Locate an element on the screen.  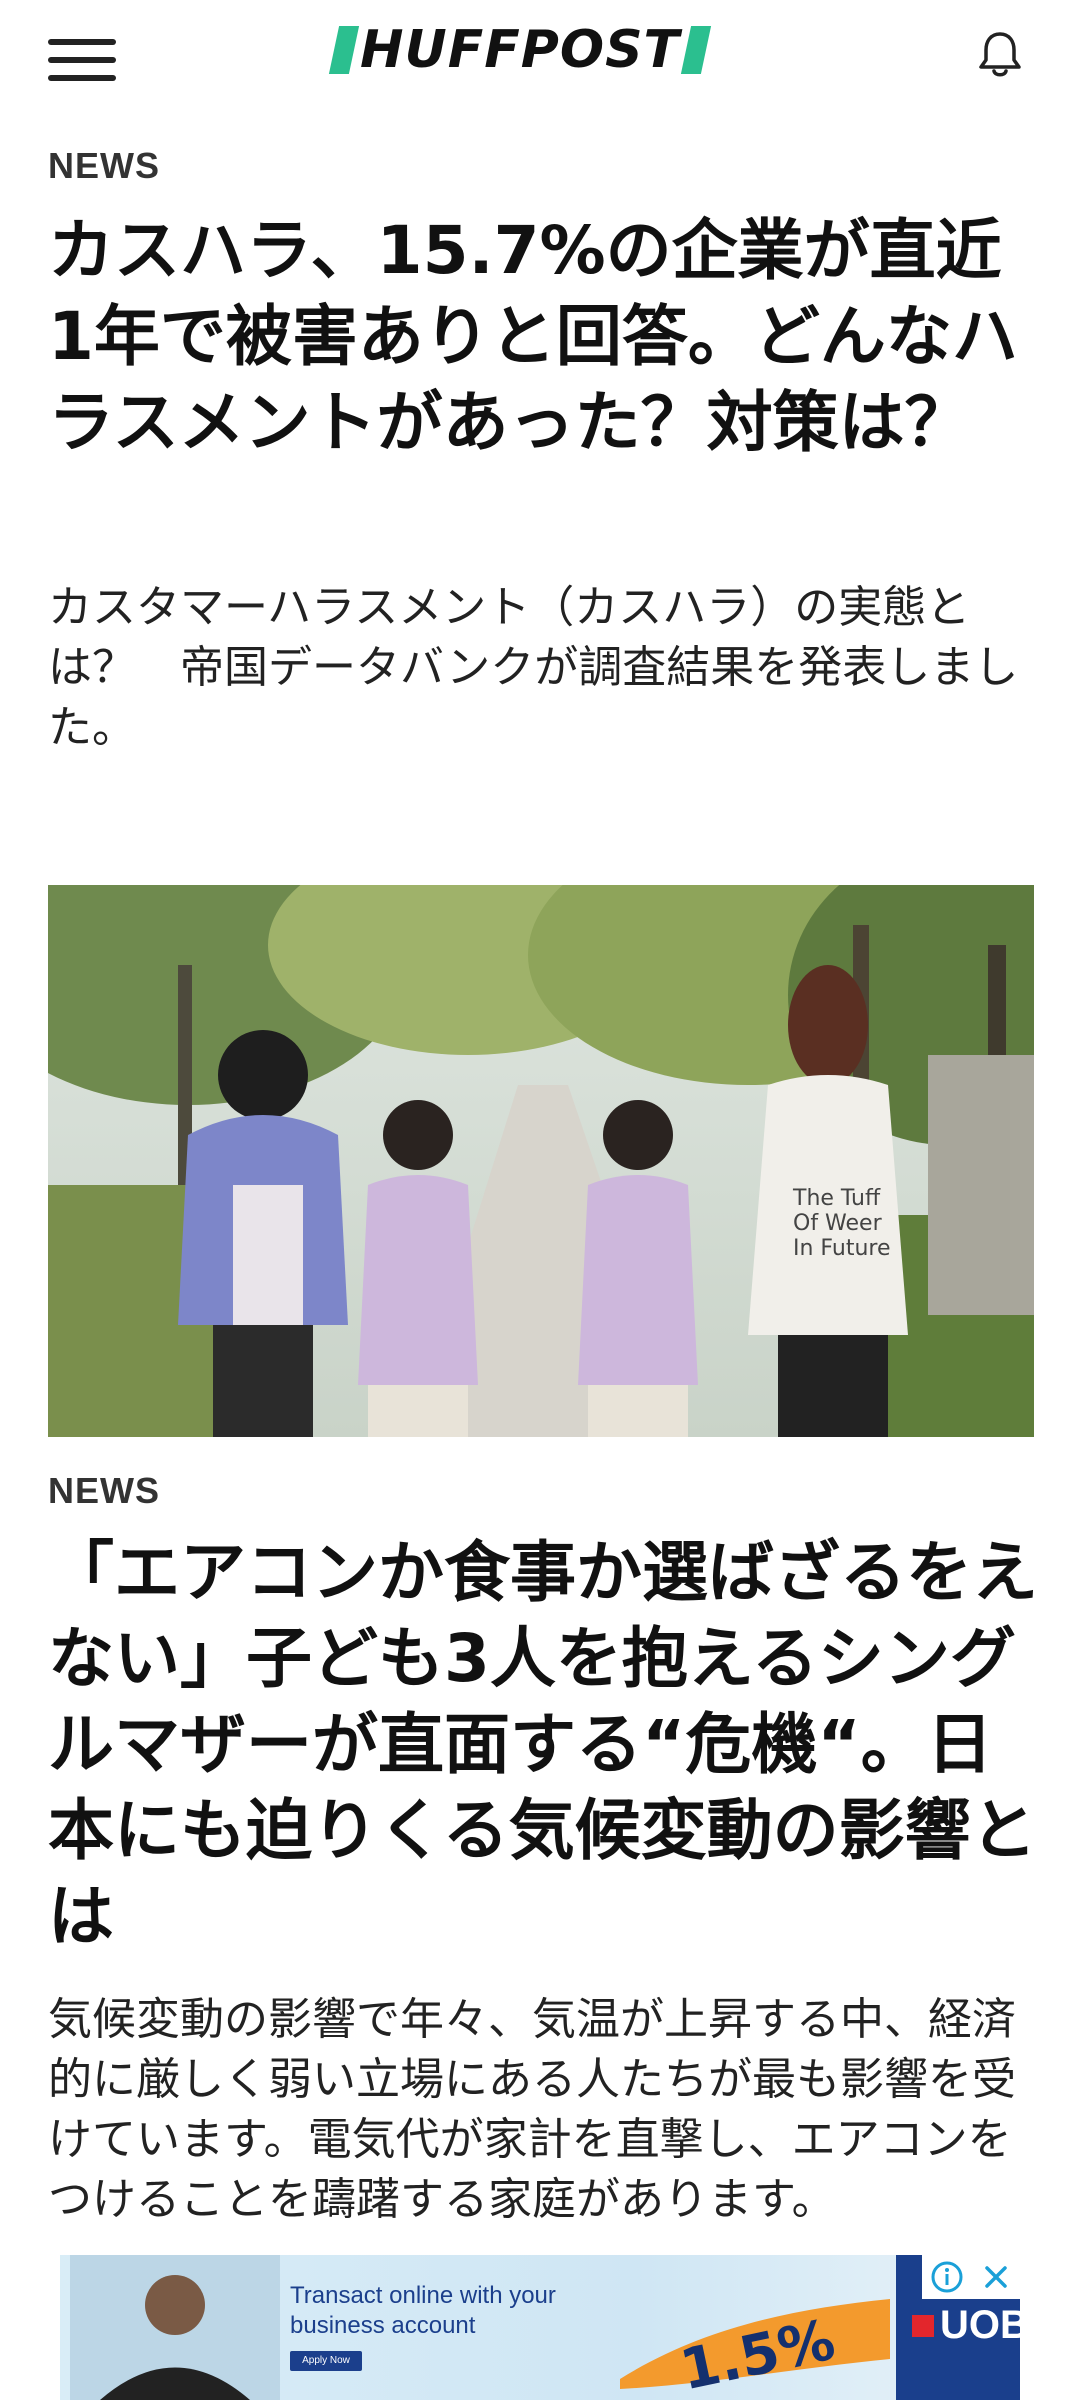
svg-text: Of Weer is located at coordinates (838, 1223).